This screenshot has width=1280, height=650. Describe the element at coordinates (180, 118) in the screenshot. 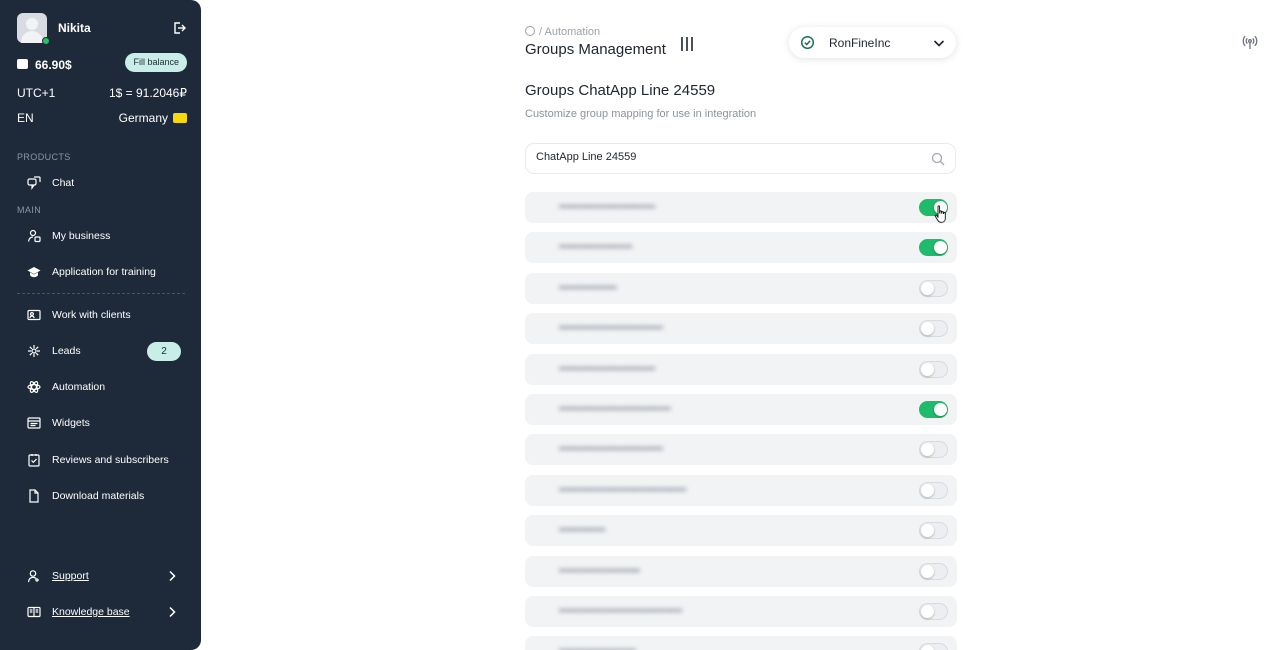

I see `flag-icon` at that location.